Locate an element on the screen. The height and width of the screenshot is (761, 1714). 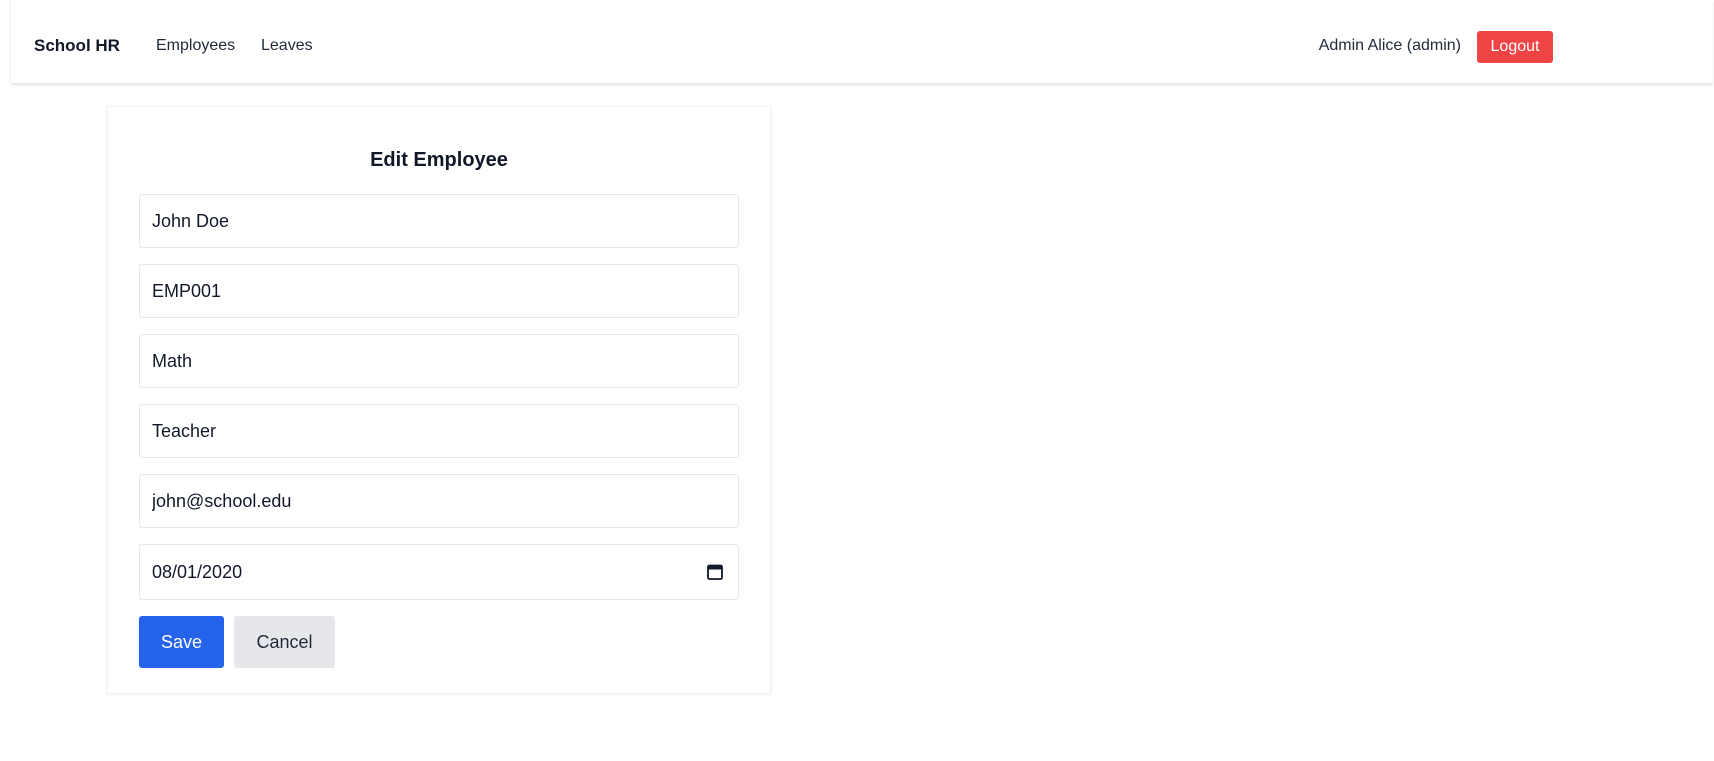
join-date-value: 08/01/2020 is located at coordinates (197, 572).